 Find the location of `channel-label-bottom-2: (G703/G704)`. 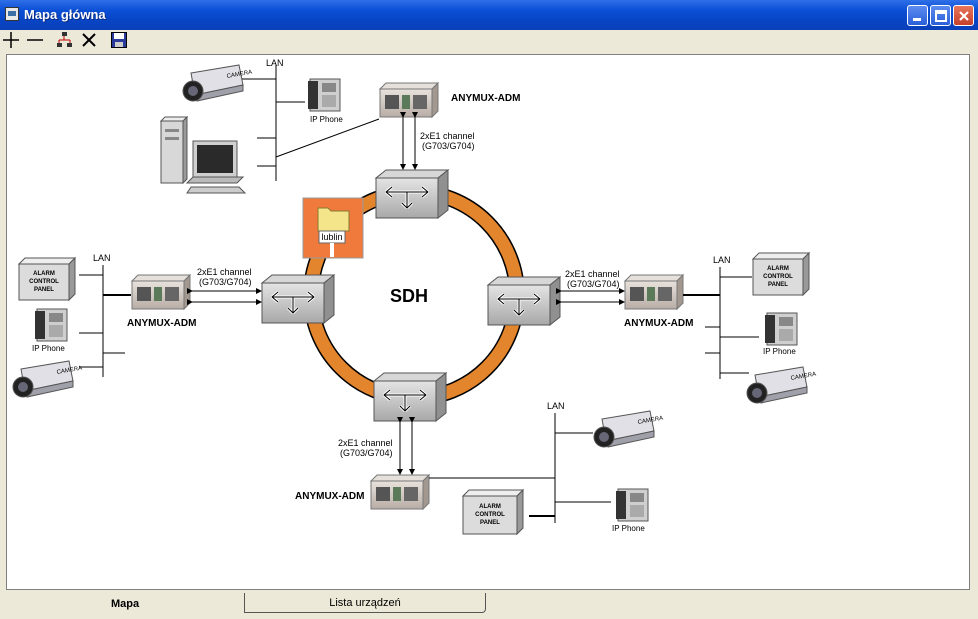

channel-label-bottom-2: (G703/G704) is located at coordinates (366, 453).